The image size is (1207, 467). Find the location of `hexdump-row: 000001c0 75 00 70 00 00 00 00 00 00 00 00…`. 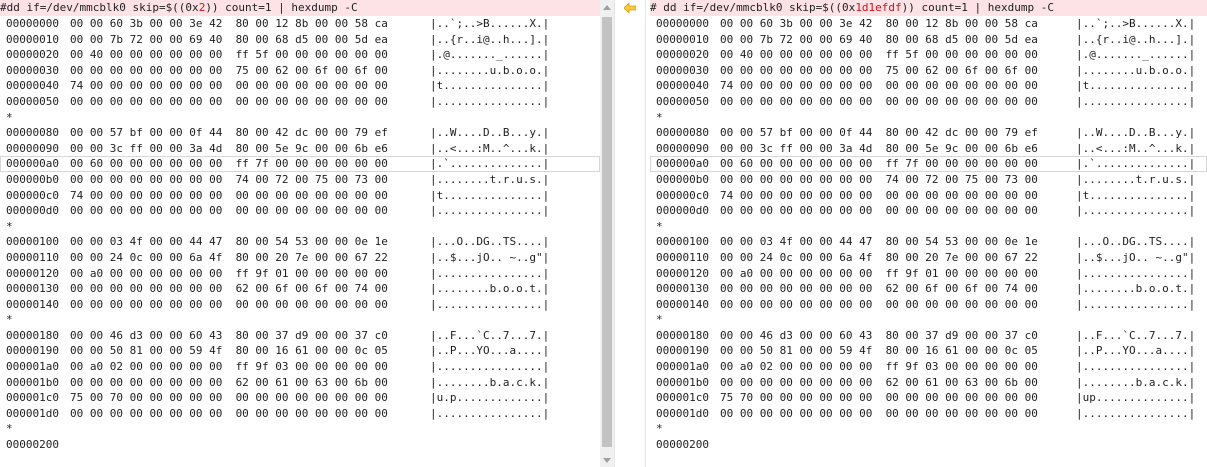

hexdump-row: 000001c0 75 00 70 00 00 00 00 00 00 00 00… is located at coordinates (300, 398).